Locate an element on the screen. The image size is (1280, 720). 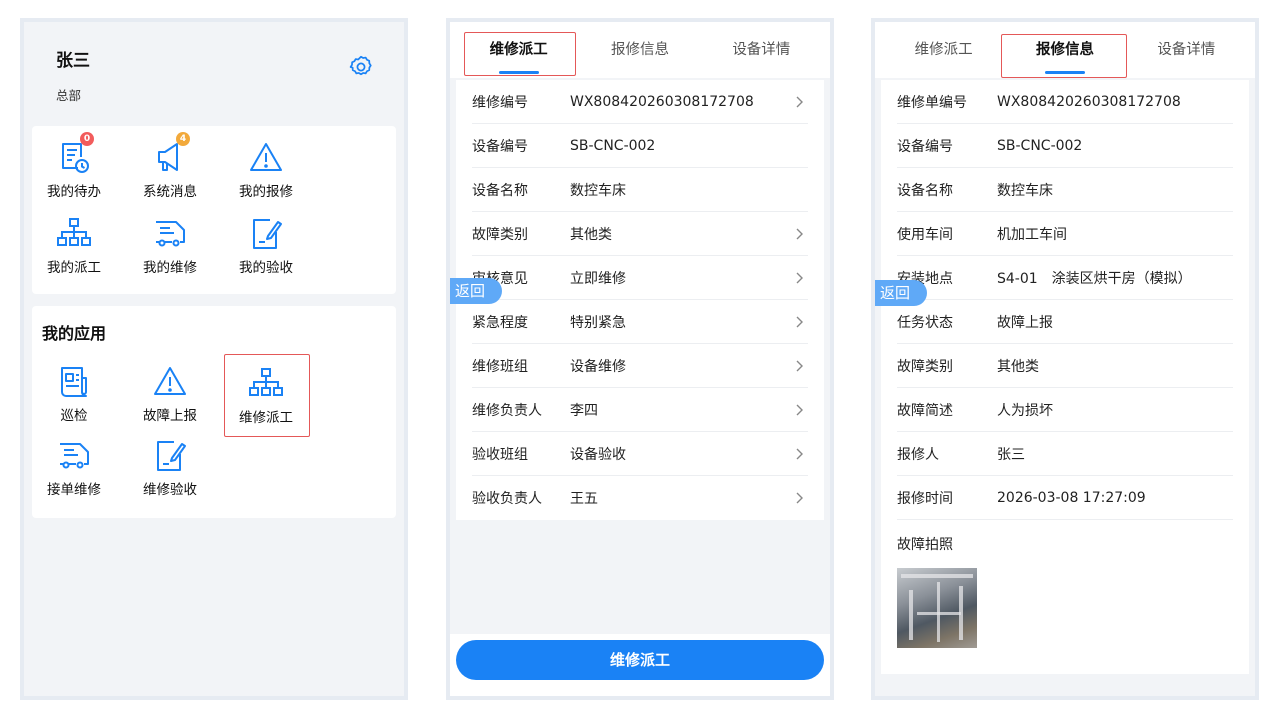
info-row: 安装地点 S4-01 涂装区烘干房（模拟） is located at coordinates (1065, 278).